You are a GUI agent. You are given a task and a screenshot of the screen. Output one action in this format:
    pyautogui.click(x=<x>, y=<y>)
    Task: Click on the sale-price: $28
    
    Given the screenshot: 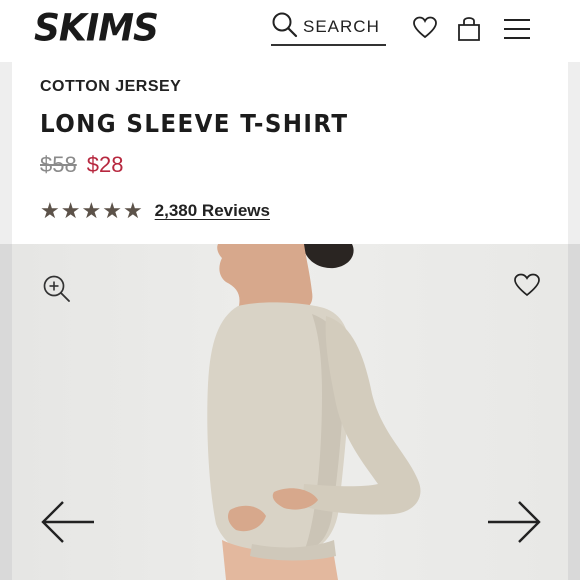 What is the action you would take?
    pyautogui.click(x=105, y=164)
    